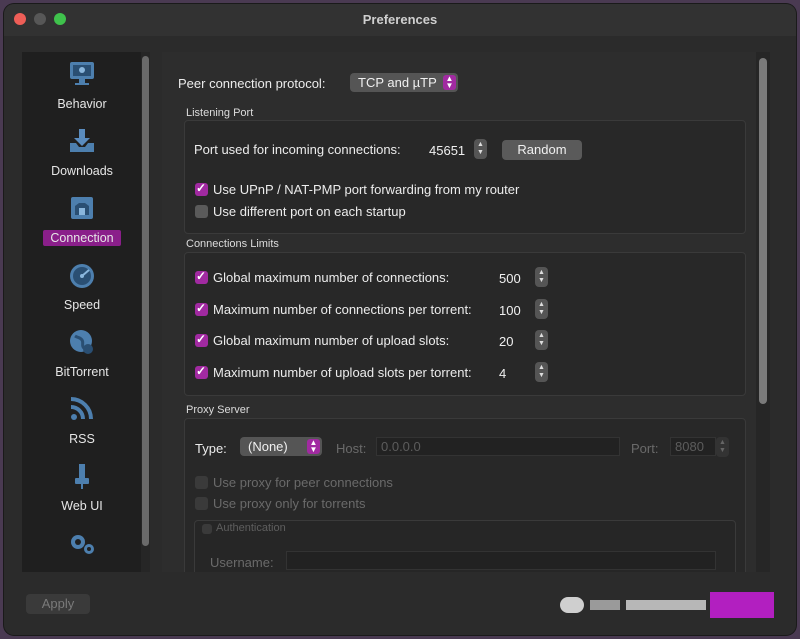 The height and width of the screenshot is (639, 800). Describe the element at coordinates (82, 506) in the screenshot. I see `sidebar-item-label: Web UI` at that location.